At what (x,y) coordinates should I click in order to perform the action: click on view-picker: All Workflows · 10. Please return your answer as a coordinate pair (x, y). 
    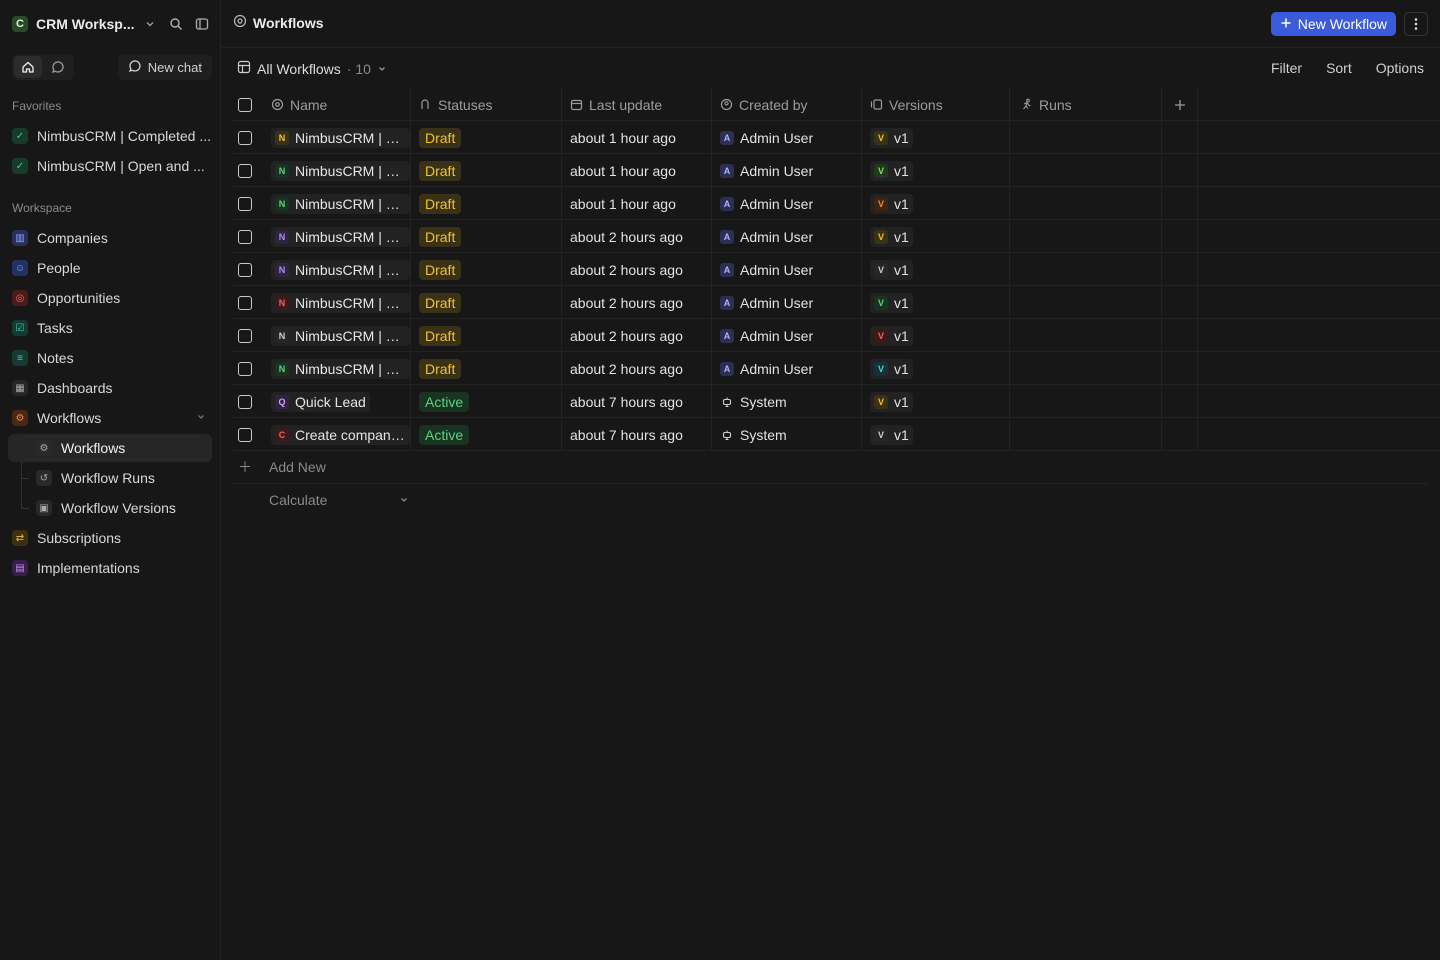
    Looking at the image, I should click on (312, 68).